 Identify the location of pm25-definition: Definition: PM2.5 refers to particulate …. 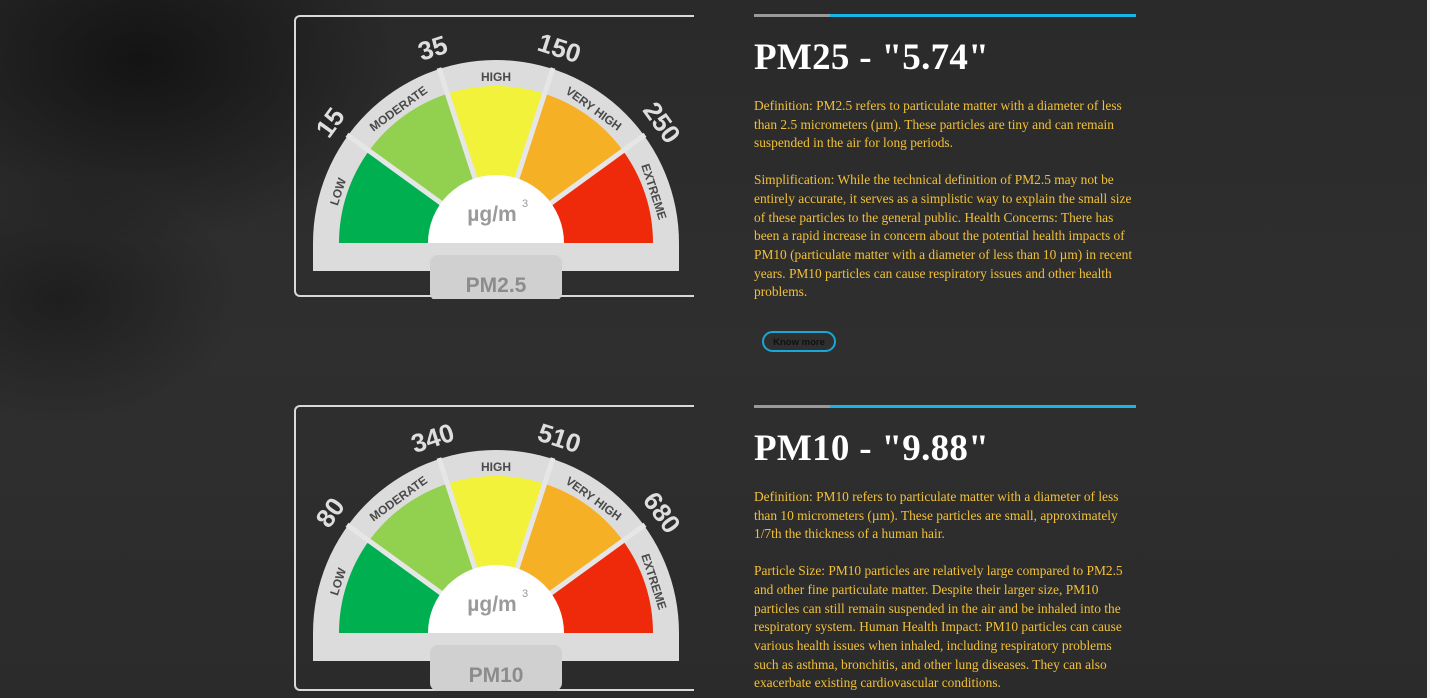
(938, 124).